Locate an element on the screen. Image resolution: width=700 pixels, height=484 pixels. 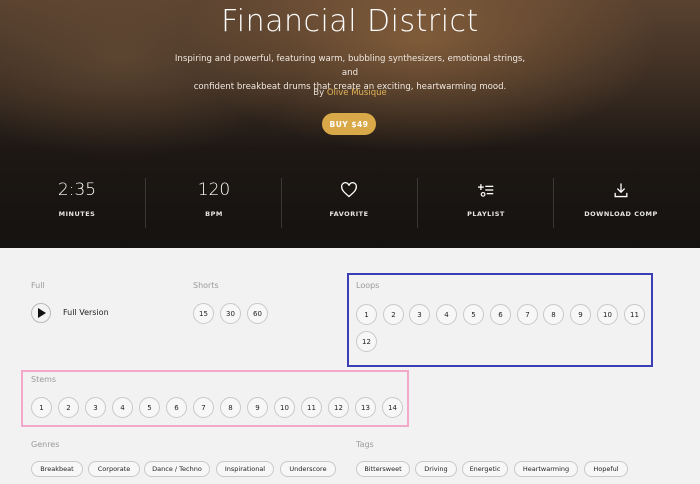
play-button is located at coordinates (41, 313).